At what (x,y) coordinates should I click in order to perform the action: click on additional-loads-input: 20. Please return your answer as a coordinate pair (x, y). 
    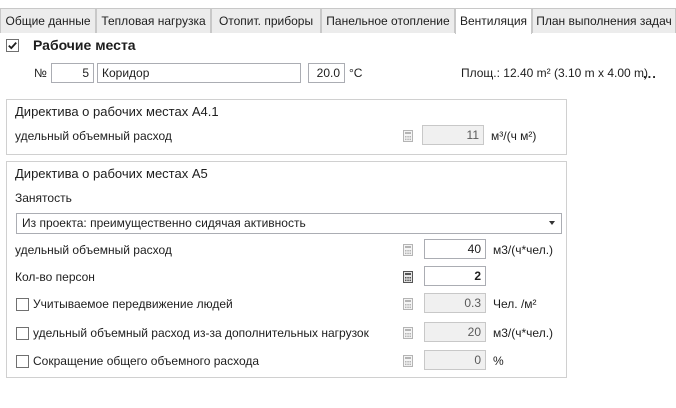
    Looking at the image, I should click on (455, 332).